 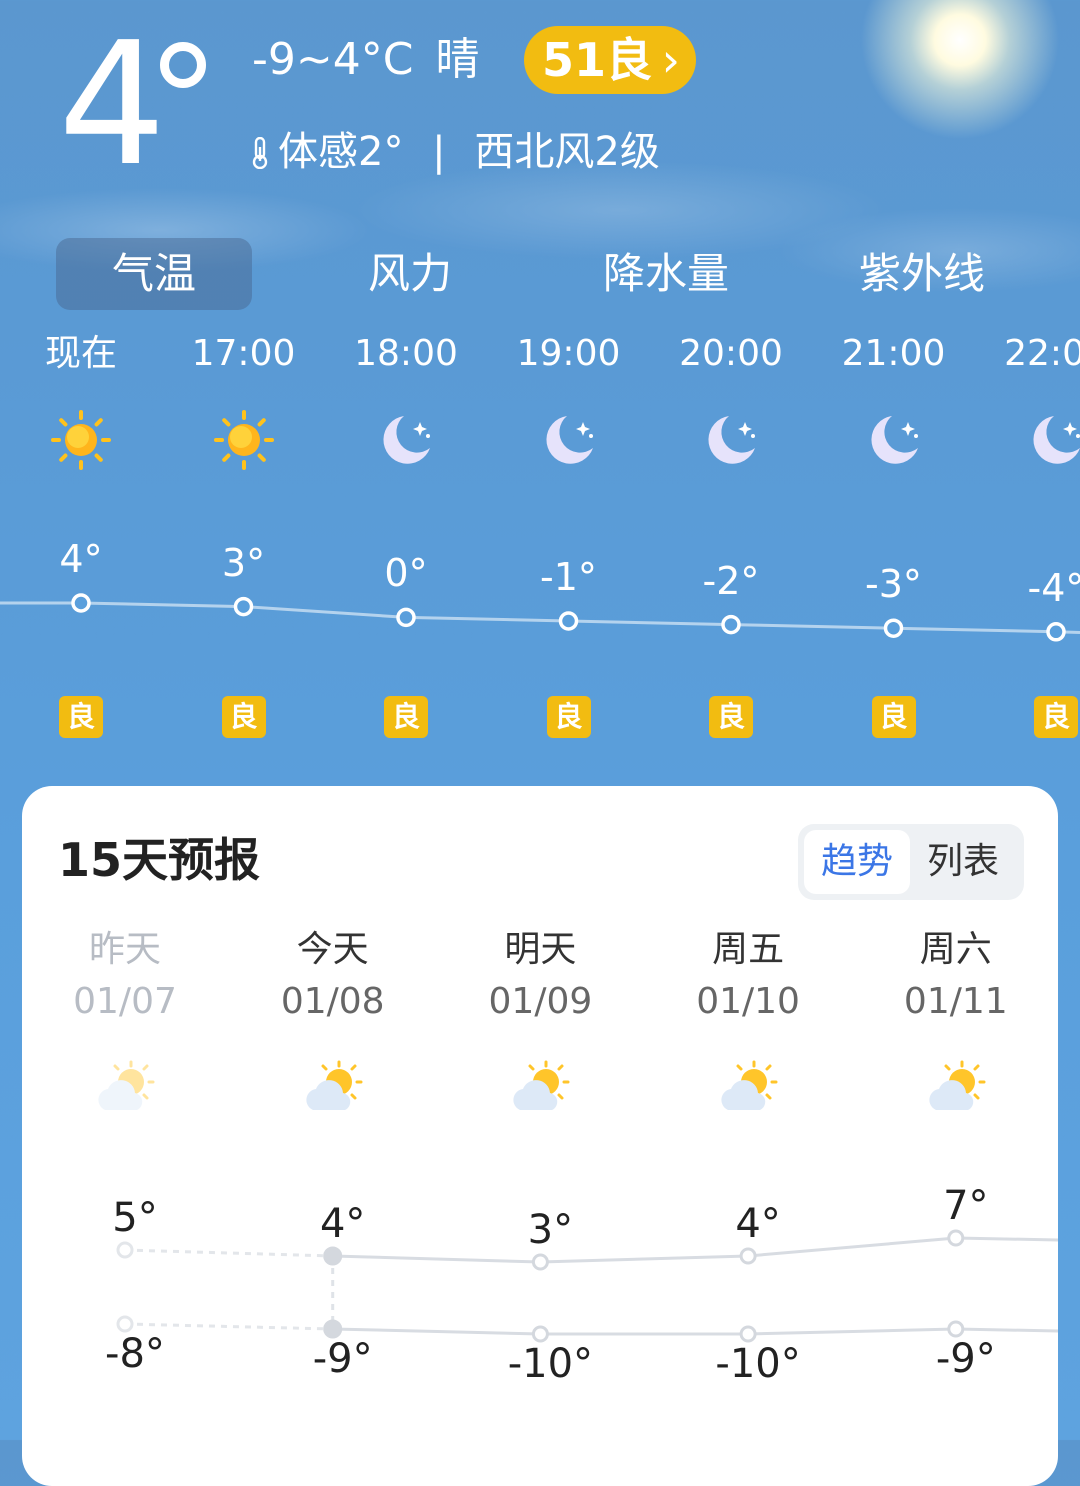 I want to click on day-date: 01/11, so click(x=955, y=1001).